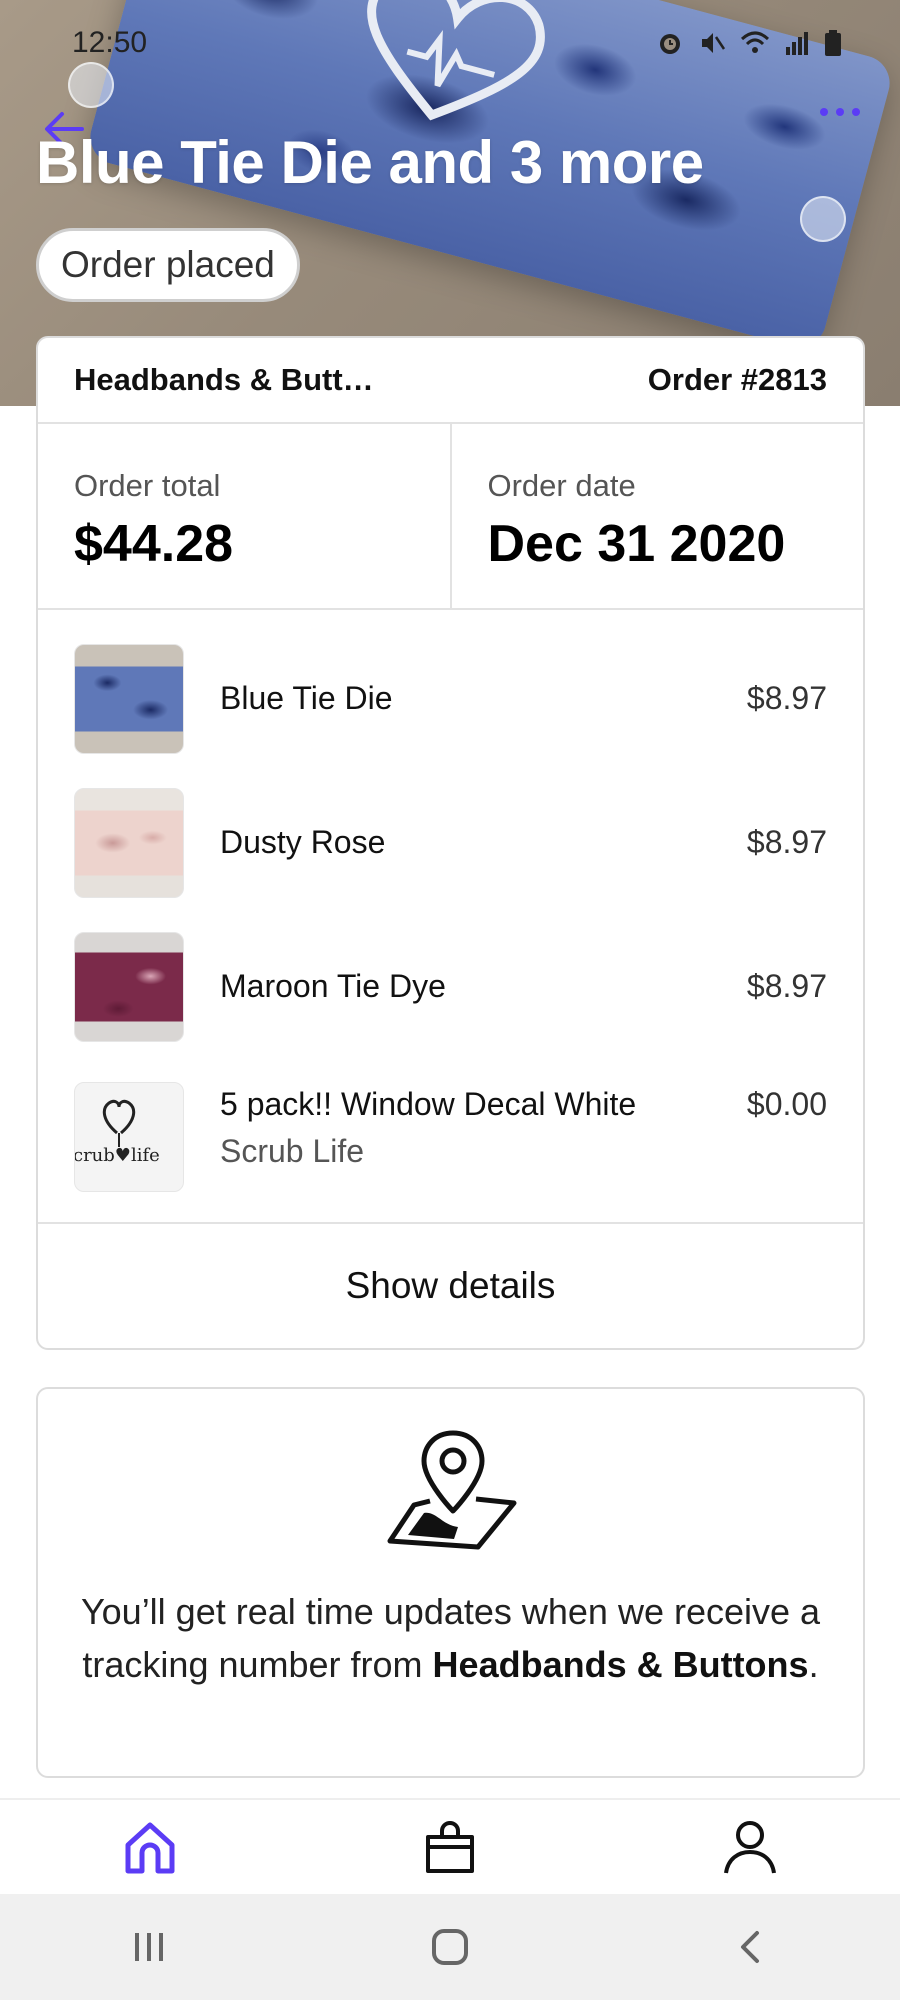 This screenshot has height=2000, width=900. I want to click on list-item: Maroon Tie Dye $8.97, so click(450, 1004).